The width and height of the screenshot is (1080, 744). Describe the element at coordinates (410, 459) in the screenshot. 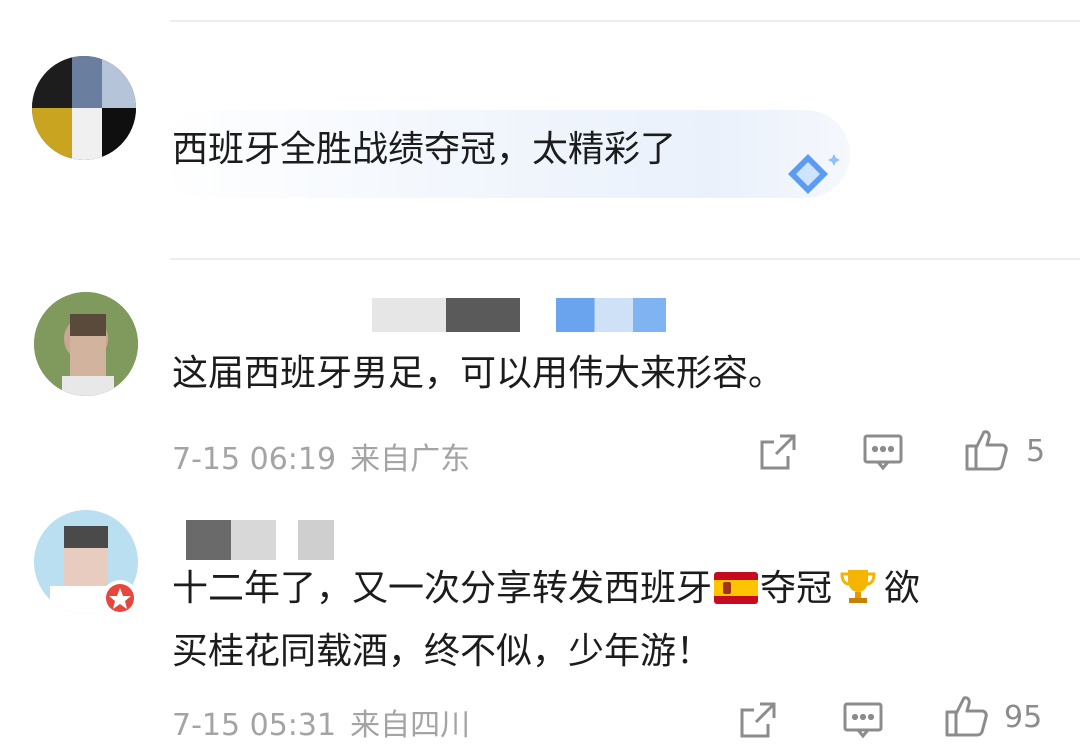

I see `comment-location: 来自广东` at that location.